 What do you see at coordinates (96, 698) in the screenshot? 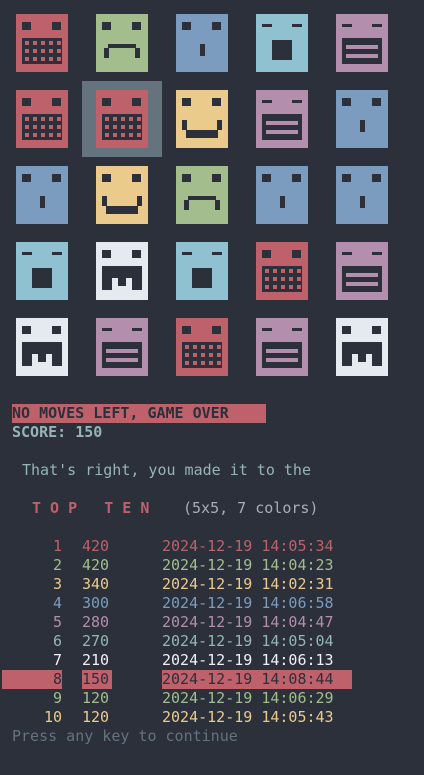
I see `highscore-score: 120` at bounding box center [96, 698].